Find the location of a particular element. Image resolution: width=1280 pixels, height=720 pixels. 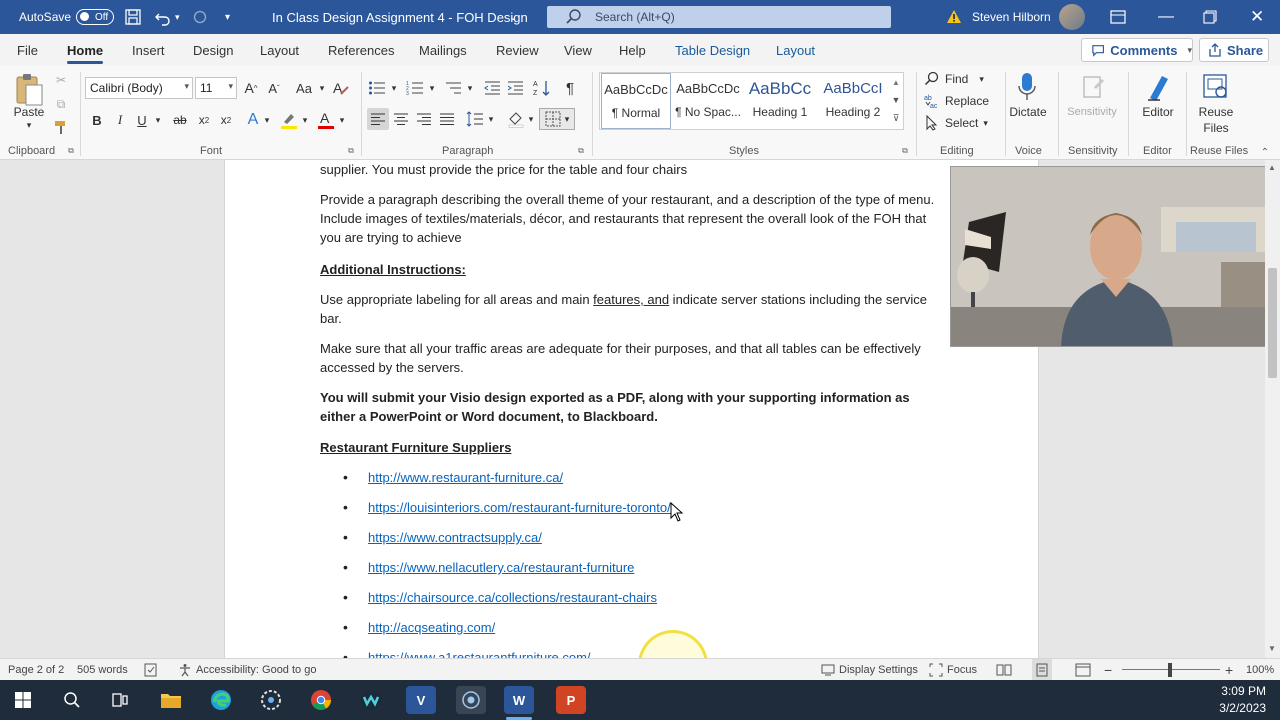

user-name: Steven Hilborn is located at coordinates (1011, 17).